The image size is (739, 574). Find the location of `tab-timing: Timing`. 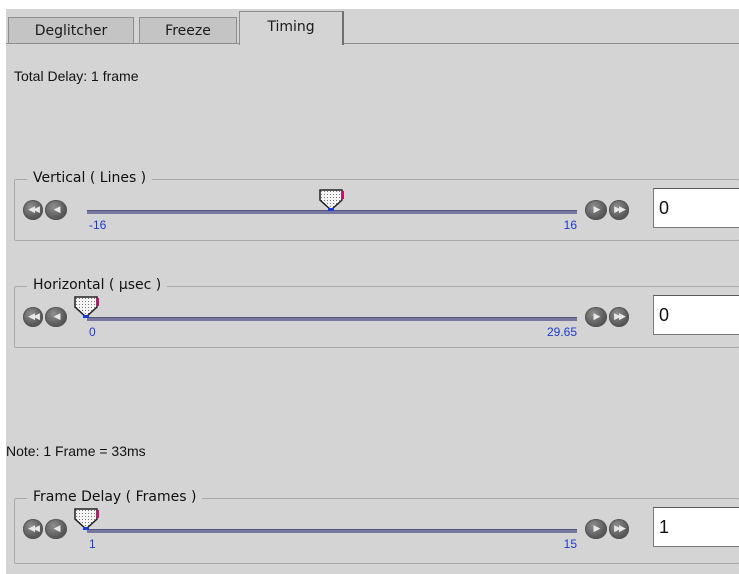

tab-timing: Timing is located at coordinates (291, 28).